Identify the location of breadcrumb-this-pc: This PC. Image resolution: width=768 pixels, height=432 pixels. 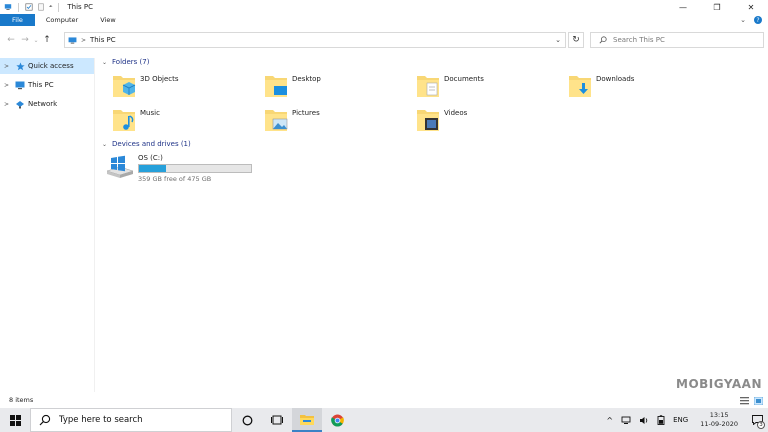
(103, 40).